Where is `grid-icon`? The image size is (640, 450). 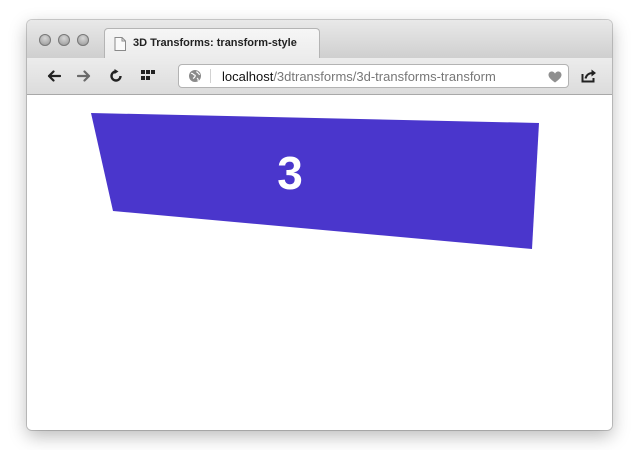 grid-icon is located at coordinates (148, 75).